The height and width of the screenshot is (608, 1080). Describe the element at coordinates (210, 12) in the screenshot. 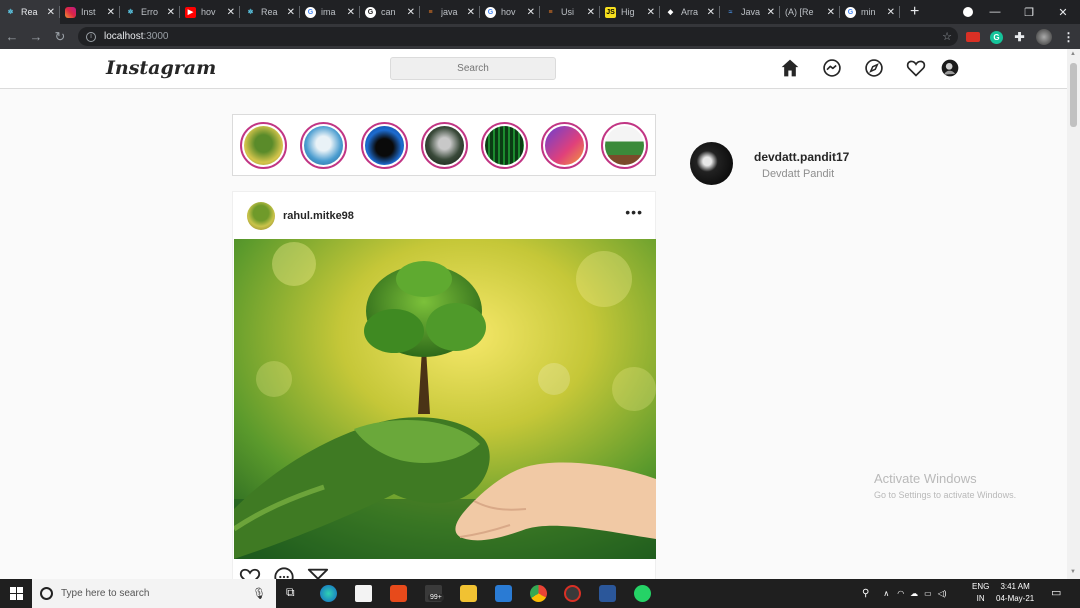

I see `browser-tab-4: ▶ hov ✕` at that location.